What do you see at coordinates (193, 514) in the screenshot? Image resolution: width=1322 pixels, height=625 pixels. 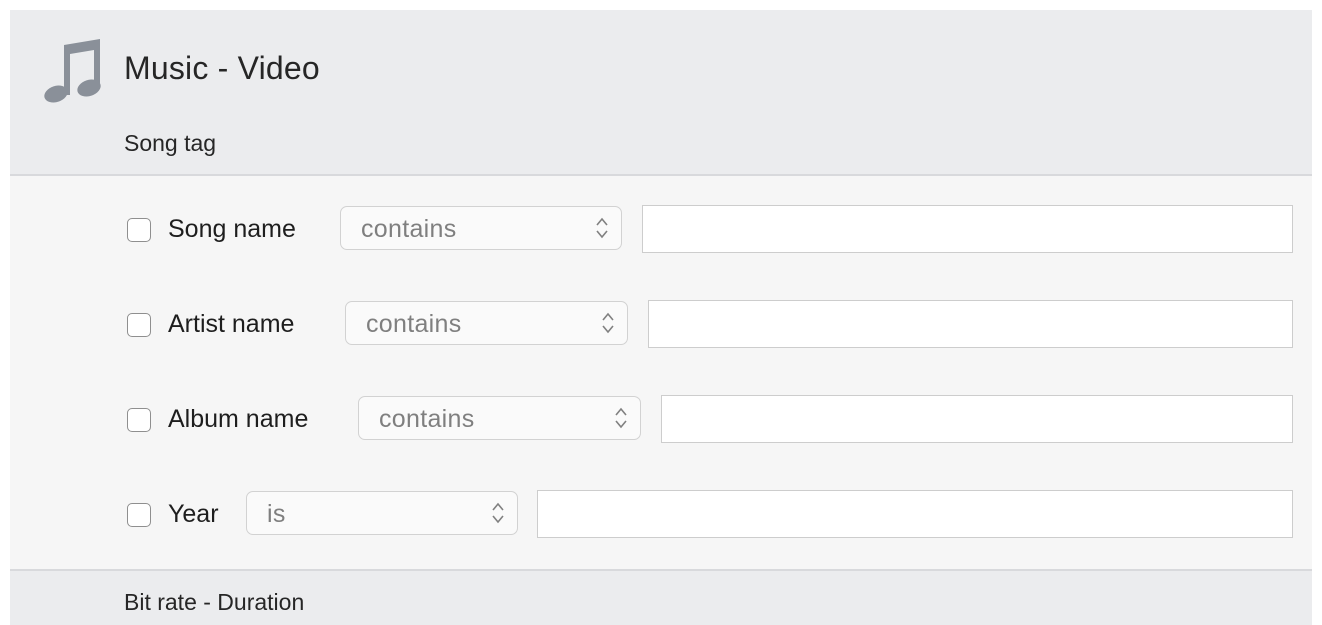 I see `year-label: Year` at bounding box center [193, 514].